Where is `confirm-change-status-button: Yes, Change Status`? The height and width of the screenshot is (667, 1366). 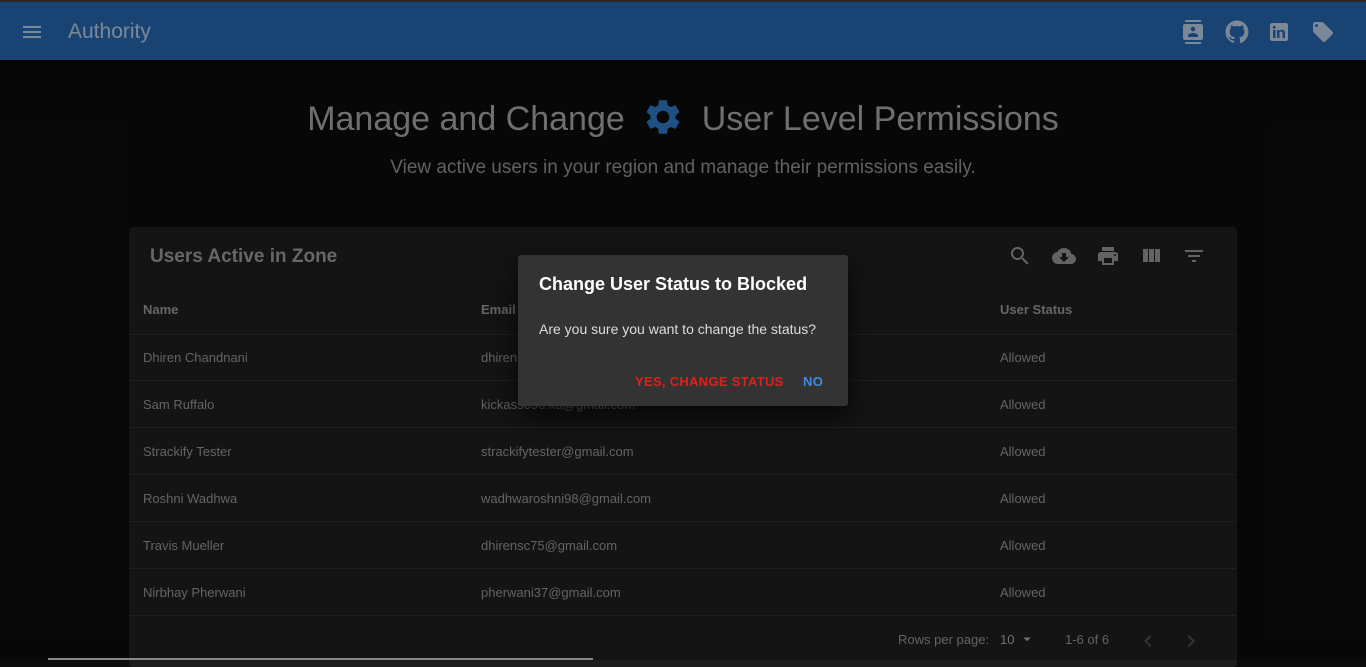
confirm-change-status-button: Yes, Change Status is located at coordinates (709, 381).